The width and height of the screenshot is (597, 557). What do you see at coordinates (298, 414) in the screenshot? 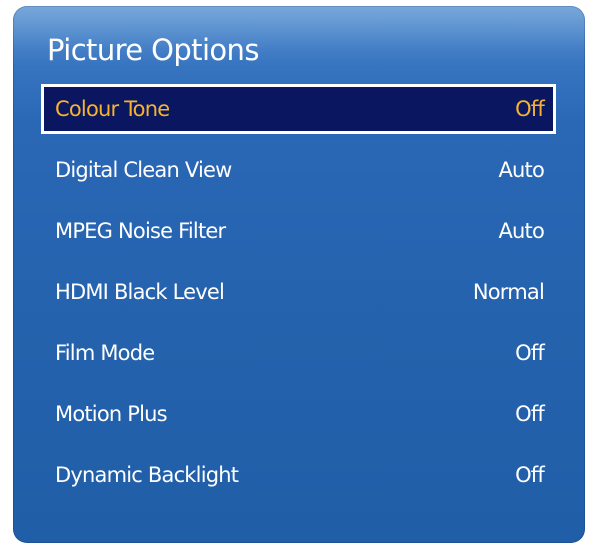
I see `menu-item-motion-plus: Motion Plus Off` at bounding box center [298, 414].